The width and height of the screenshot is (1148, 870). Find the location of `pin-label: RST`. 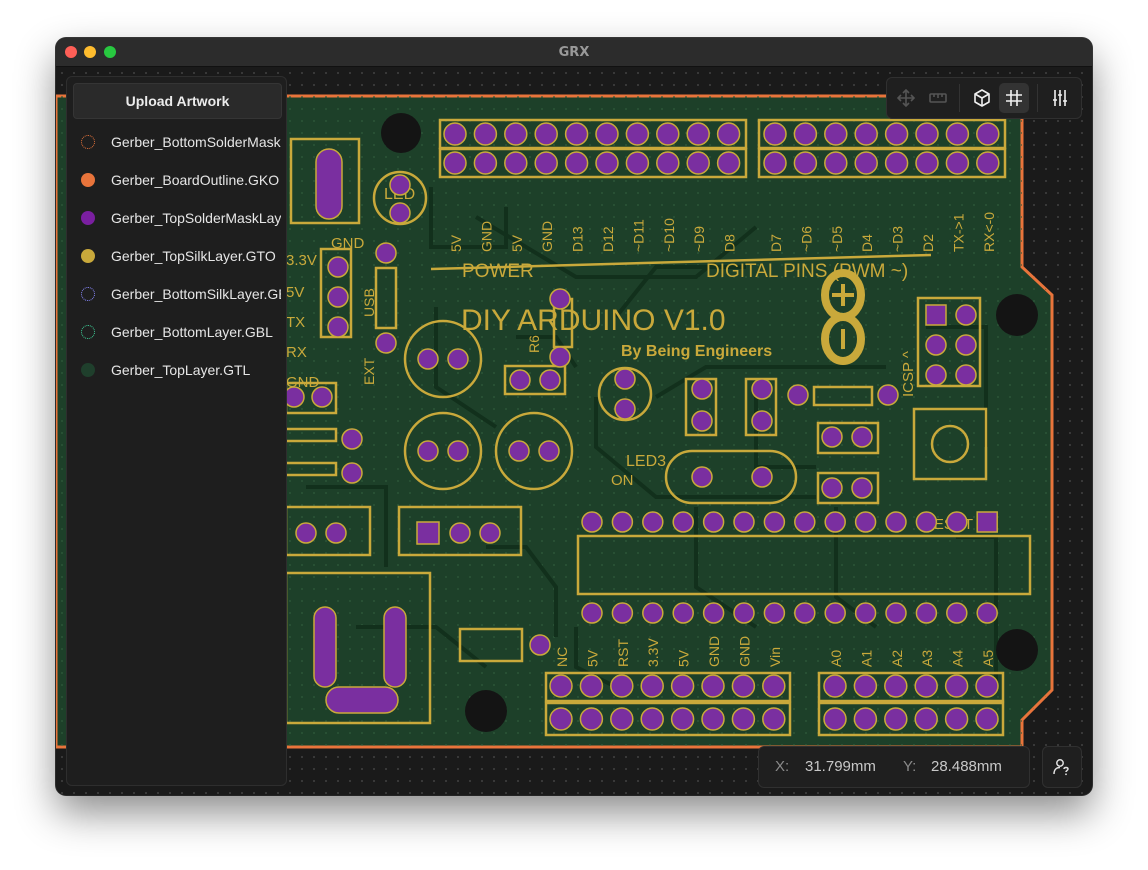

pin-label: RST is located at coordinates (623, 653).